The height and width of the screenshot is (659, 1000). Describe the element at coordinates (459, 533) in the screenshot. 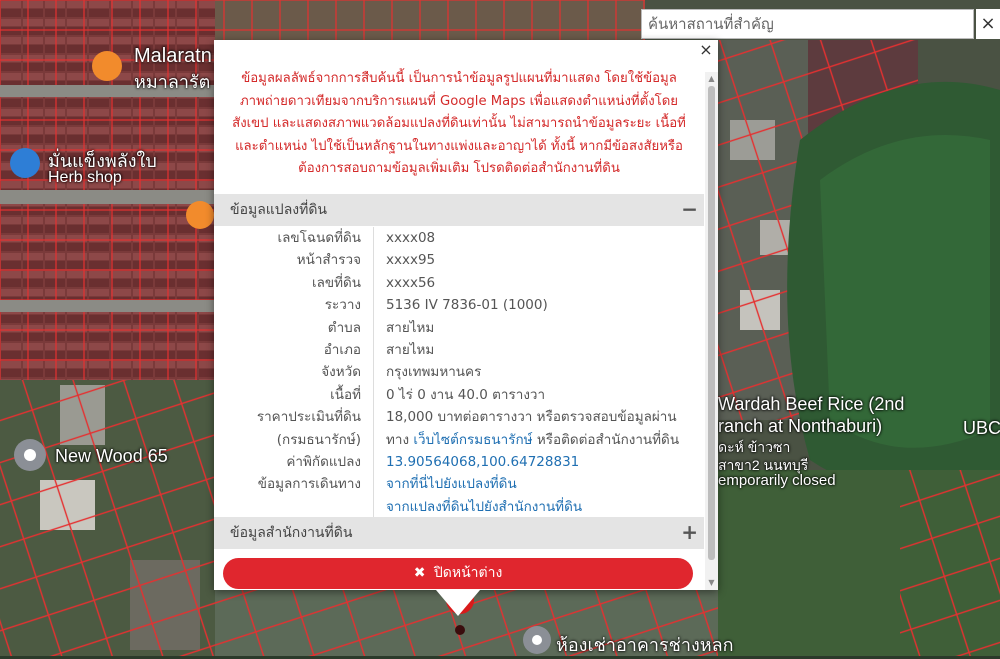

I see `office-section-header: ข้อมูลสำนักงานที่ดิน +` at that location.